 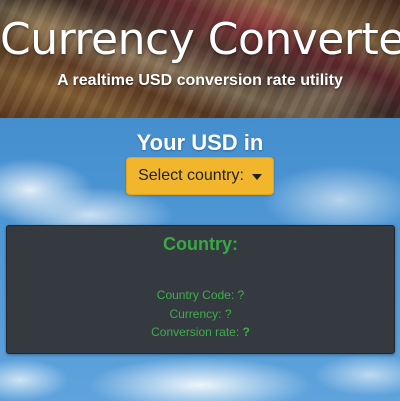 I want to click on section-heading: Your USD in, so click(x=200, y=142).